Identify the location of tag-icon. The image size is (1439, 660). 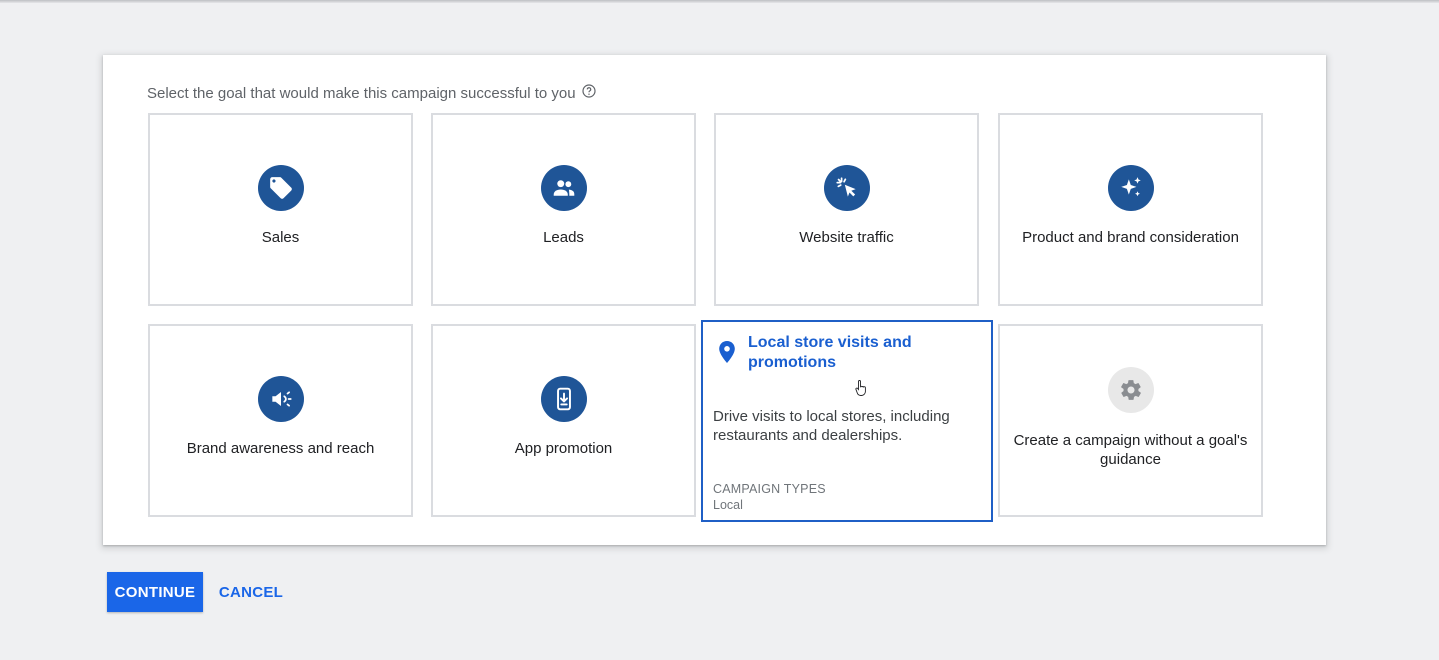
(280, 188).